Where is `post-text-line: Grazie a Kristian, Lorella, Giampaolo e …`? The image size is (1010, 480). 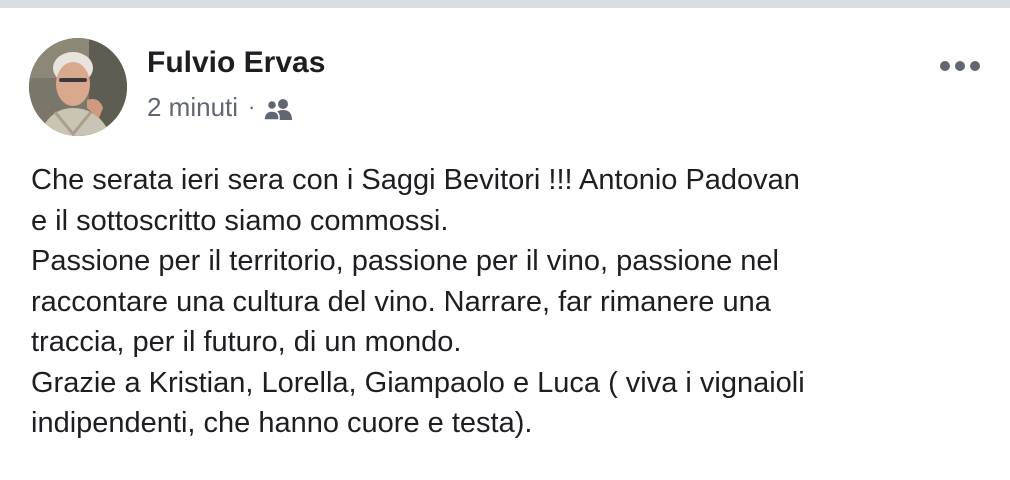 post-text-line: Grazie a Kristian, Lorella, Giampaolo e … is located at coordinates (418, 382).